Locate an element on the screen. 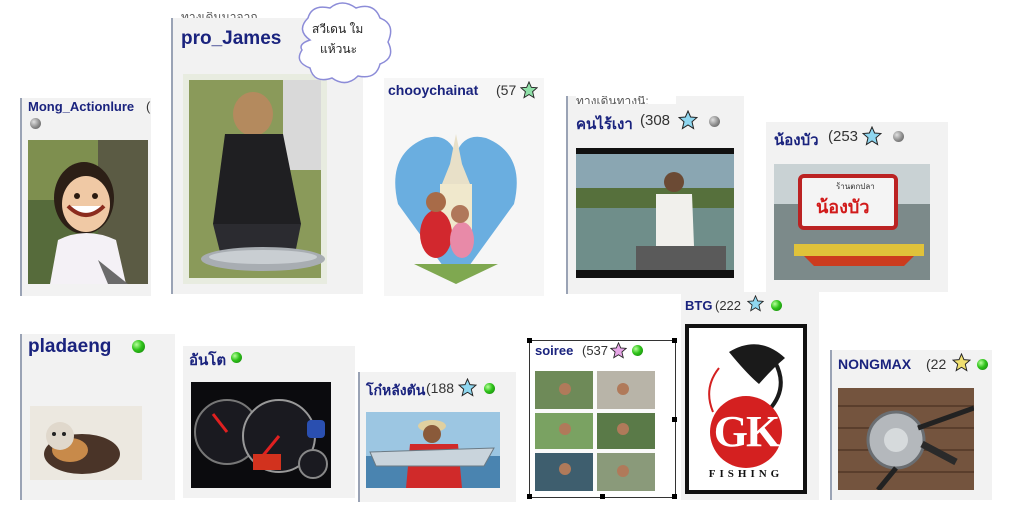 The image size is (1011, 511). thought-bubble: สวีเดน ใม แห้วนะ is located at coordinates (345, 43).